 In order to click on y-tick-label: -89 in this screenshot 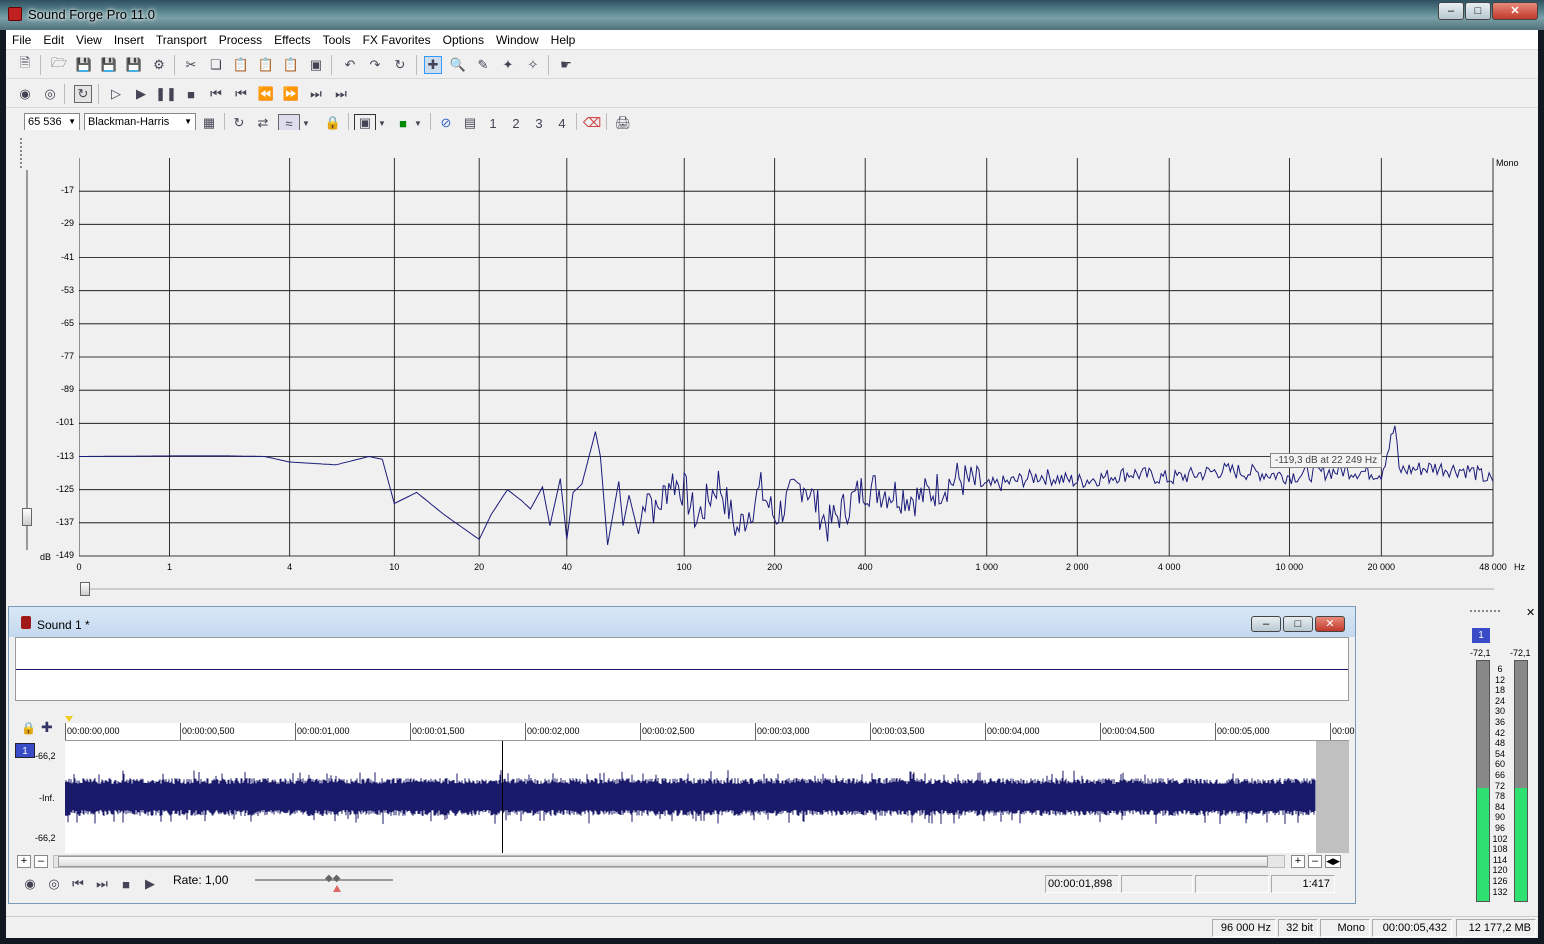, I will do `click(67, 389)`.